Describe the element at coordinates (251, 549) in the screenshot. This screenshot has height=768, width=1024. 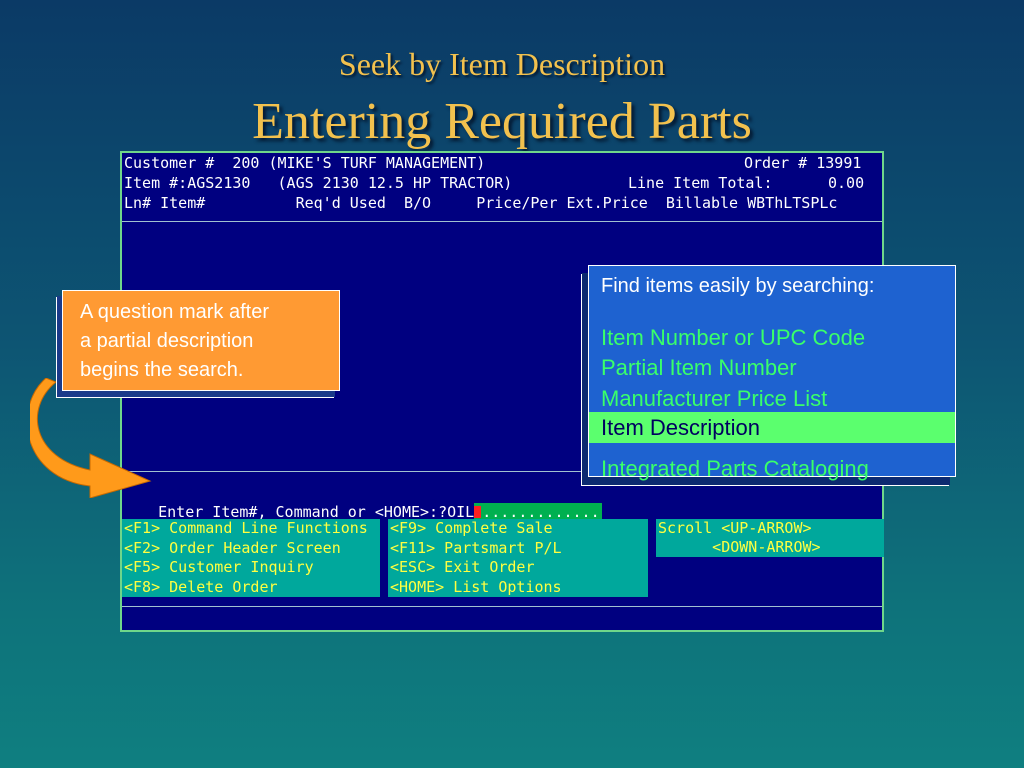
I see `fkey-f2: <F2> Order Header Screen` at that location.